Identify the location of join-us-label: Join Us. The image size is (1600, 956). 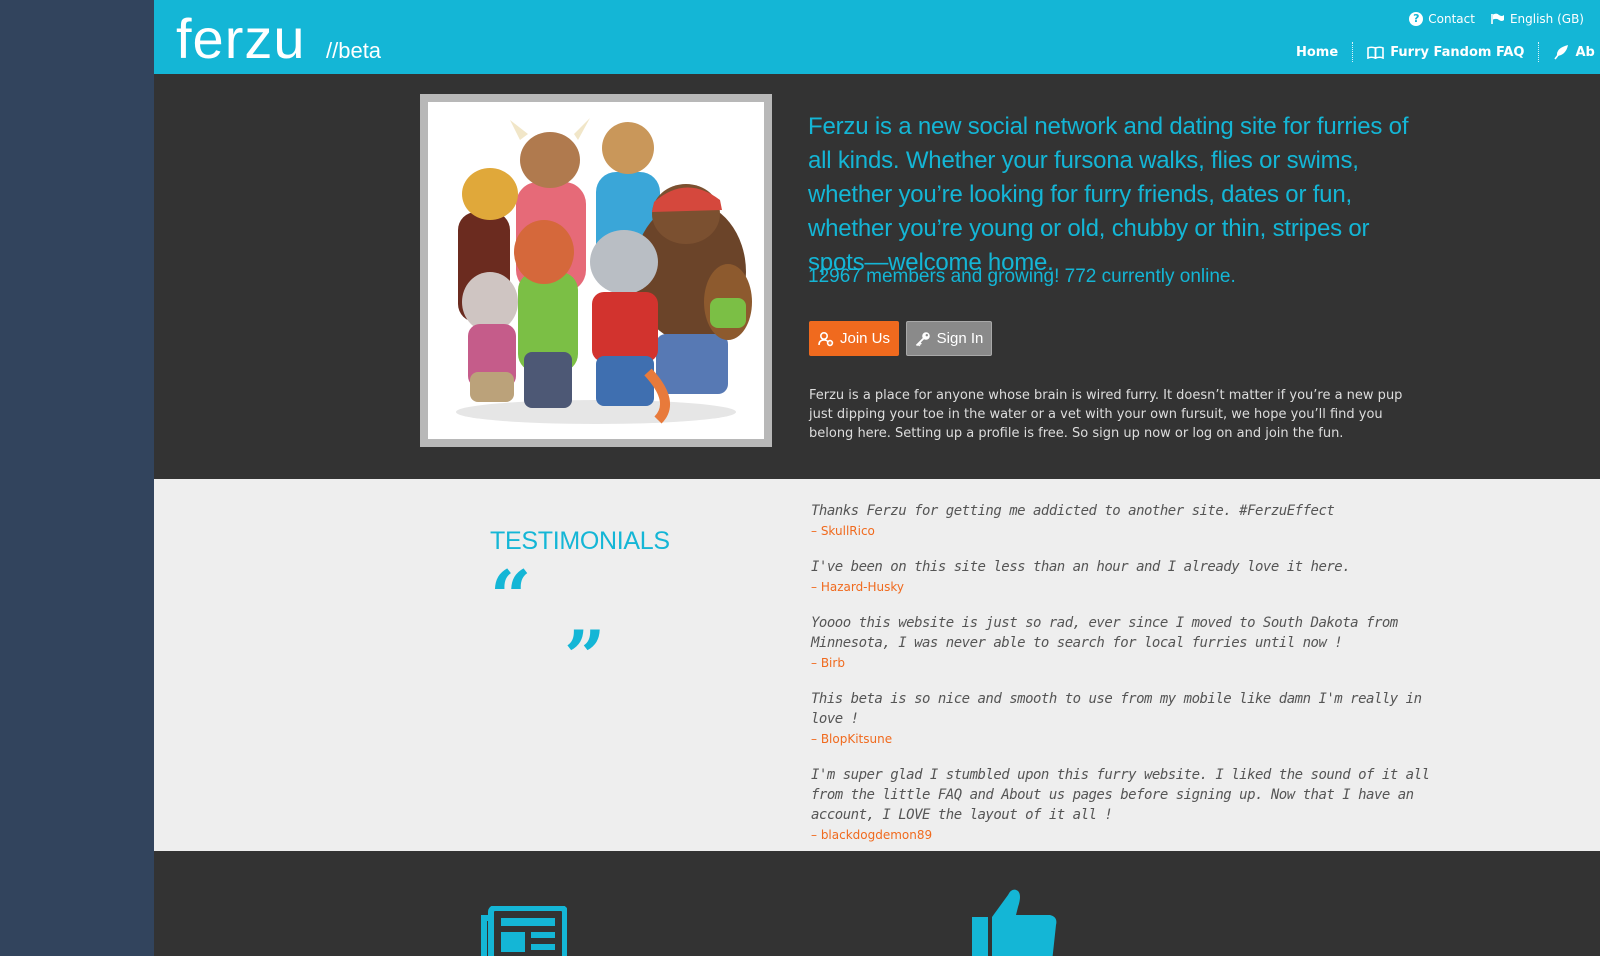
(865, 338).